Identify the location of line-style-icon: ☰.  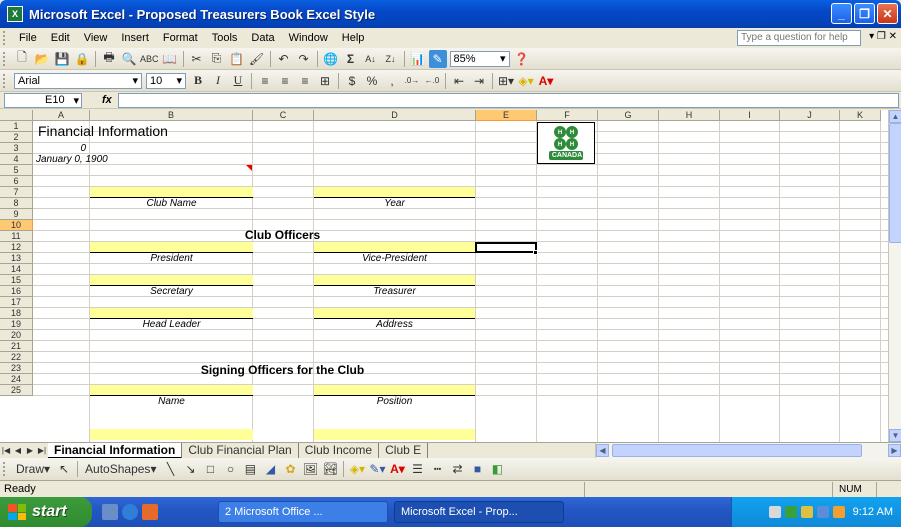
(417, 469).